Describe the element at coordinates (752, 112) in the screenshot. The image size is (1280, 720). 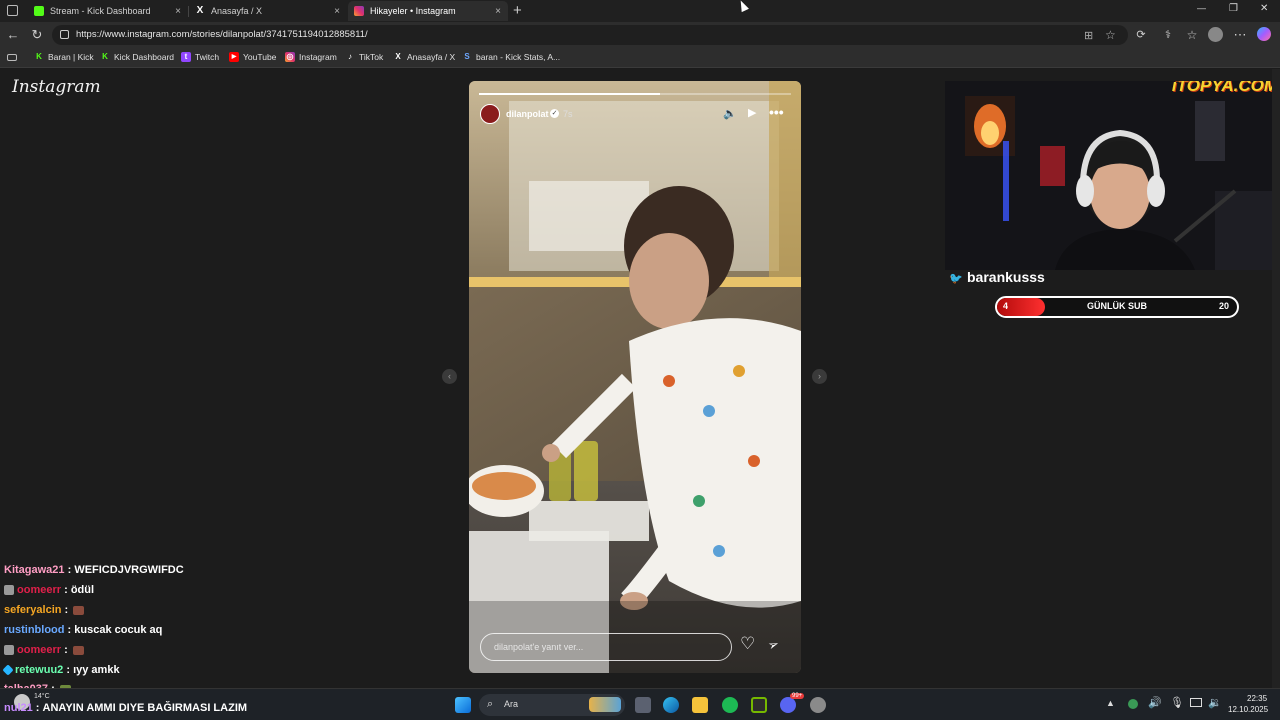
I see `play-icon: ▶` at that location.